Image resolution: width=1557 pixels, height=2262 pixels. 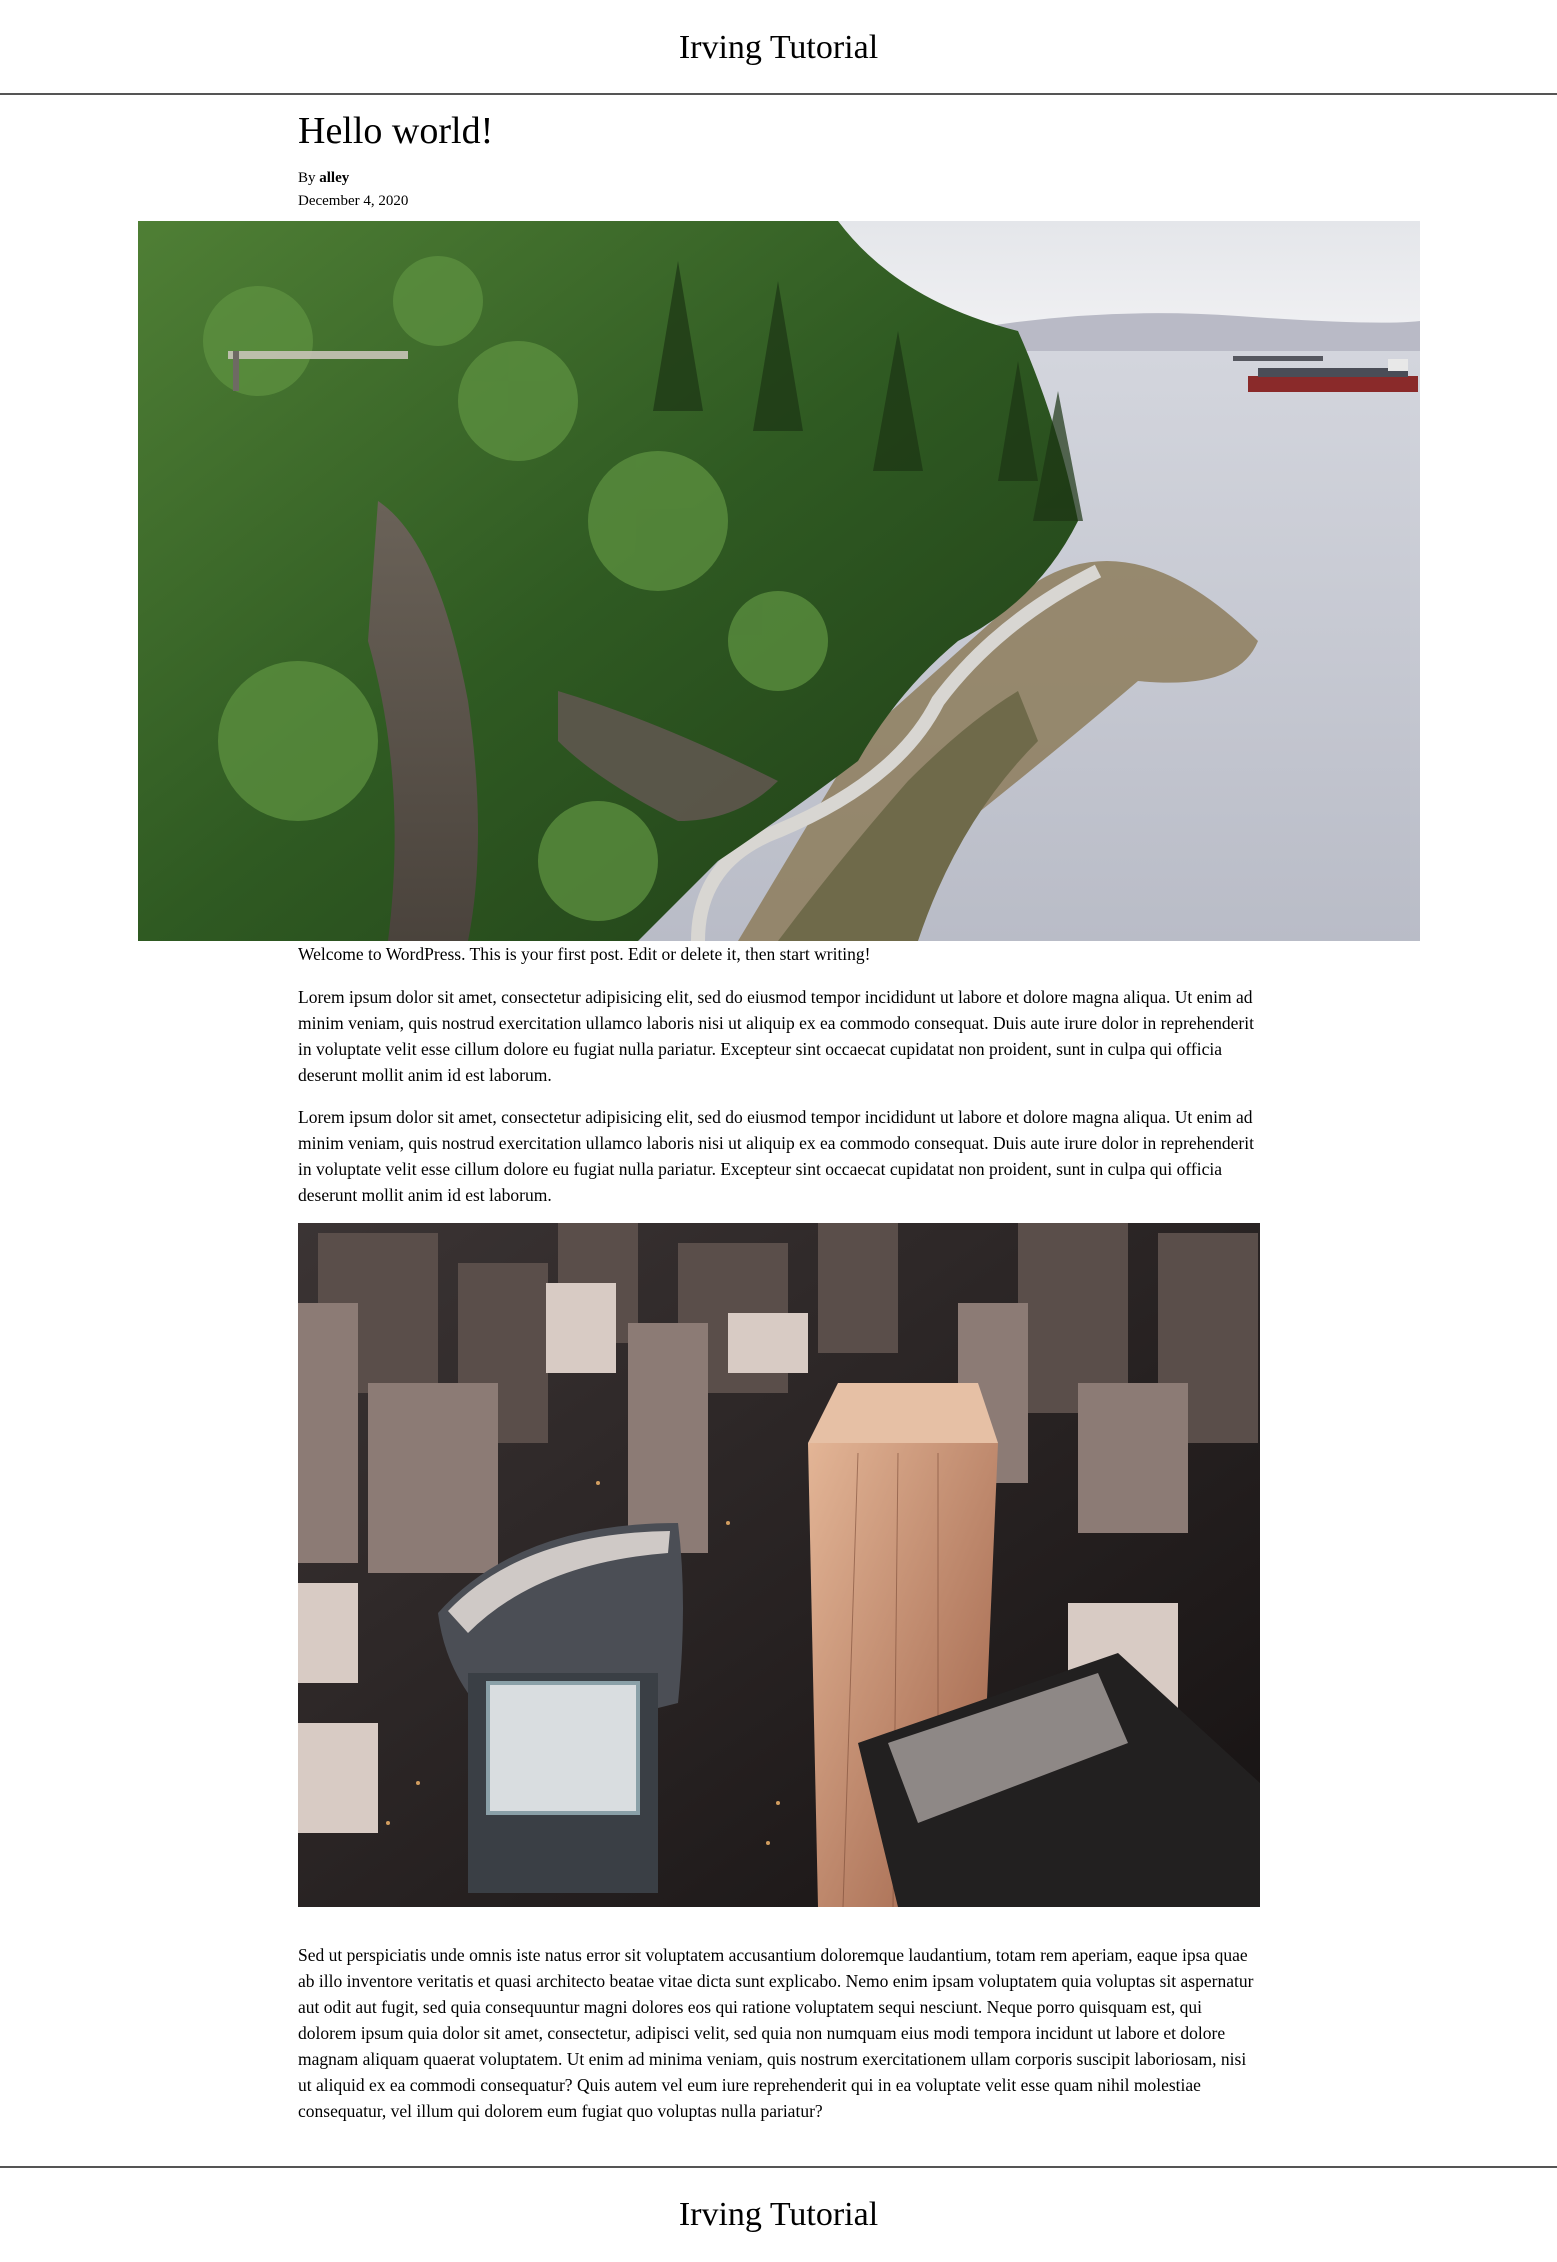 I want to click on site-footer: Irving Tutorial, so click(x=778, y=2214).